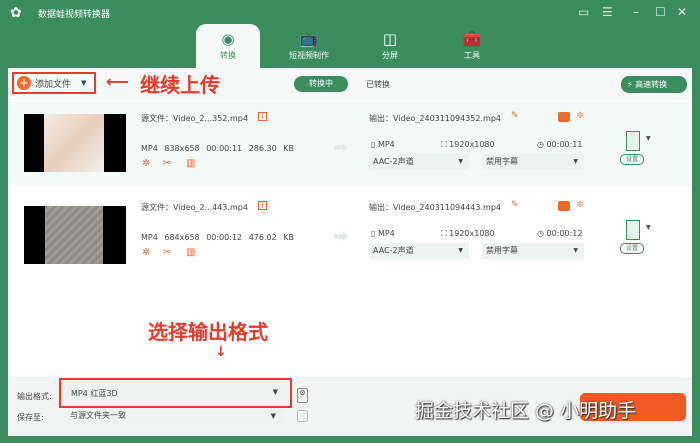 The image size is (700, 443). Describe the element at coordinates (208, 332) in the screenshot. I see `annotation-choose-format: 选择输出格式` at that location.